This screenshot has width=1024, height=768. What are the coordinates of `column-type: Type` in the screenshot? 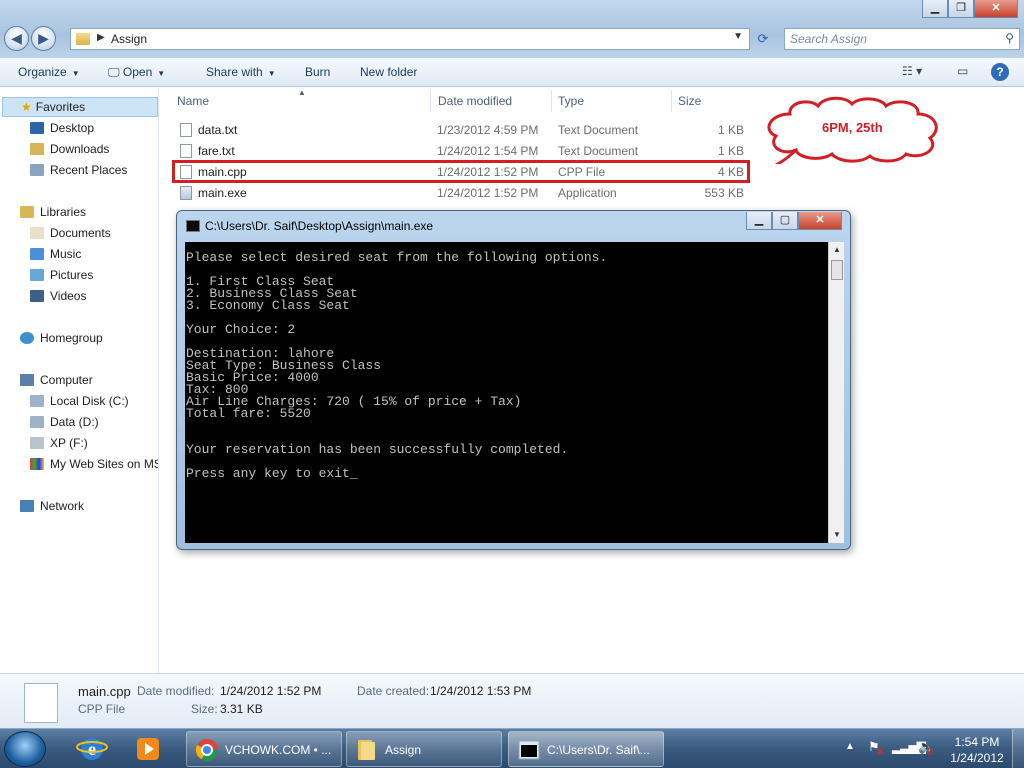 It's located at (571, 101).